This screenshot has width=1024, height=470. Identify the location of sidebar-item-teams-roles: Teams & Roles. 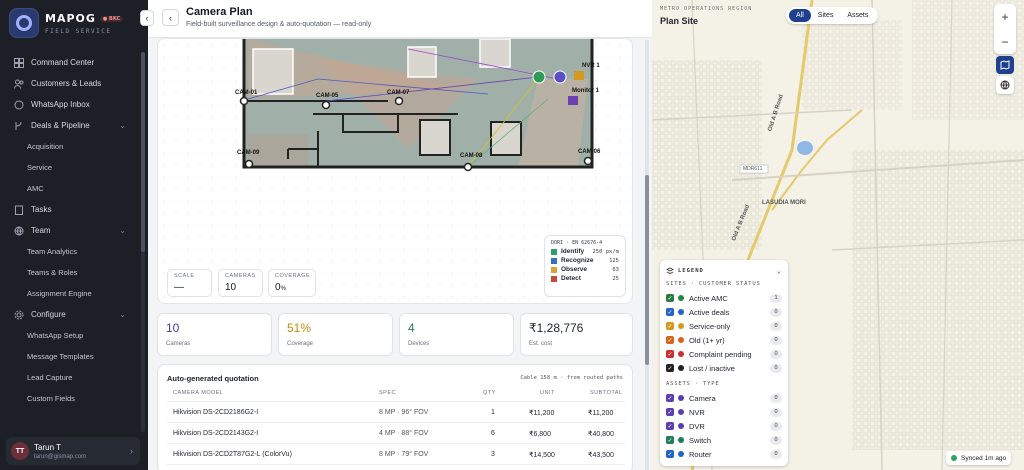
(70, 272).